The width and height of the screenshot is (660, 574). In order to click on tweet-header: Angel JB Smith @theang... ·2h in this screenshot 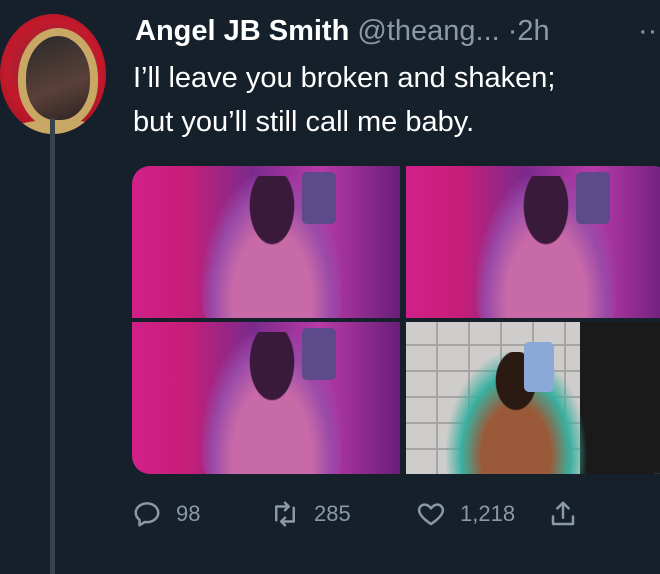, I will do `click(342, 31)`.